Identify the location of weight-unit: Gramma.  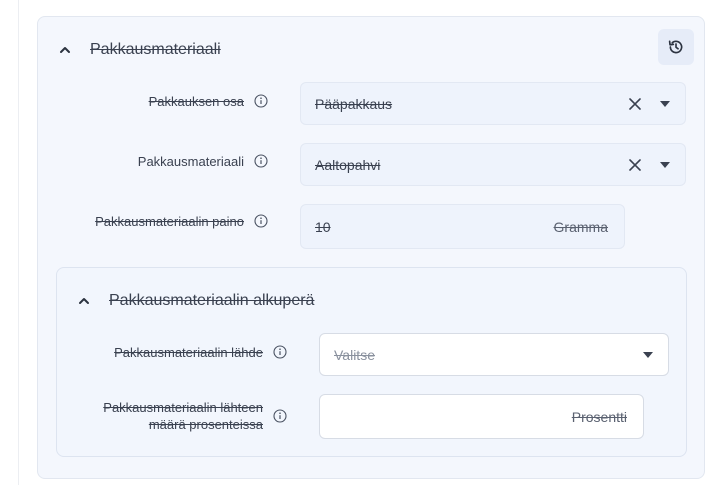
(580, 226).